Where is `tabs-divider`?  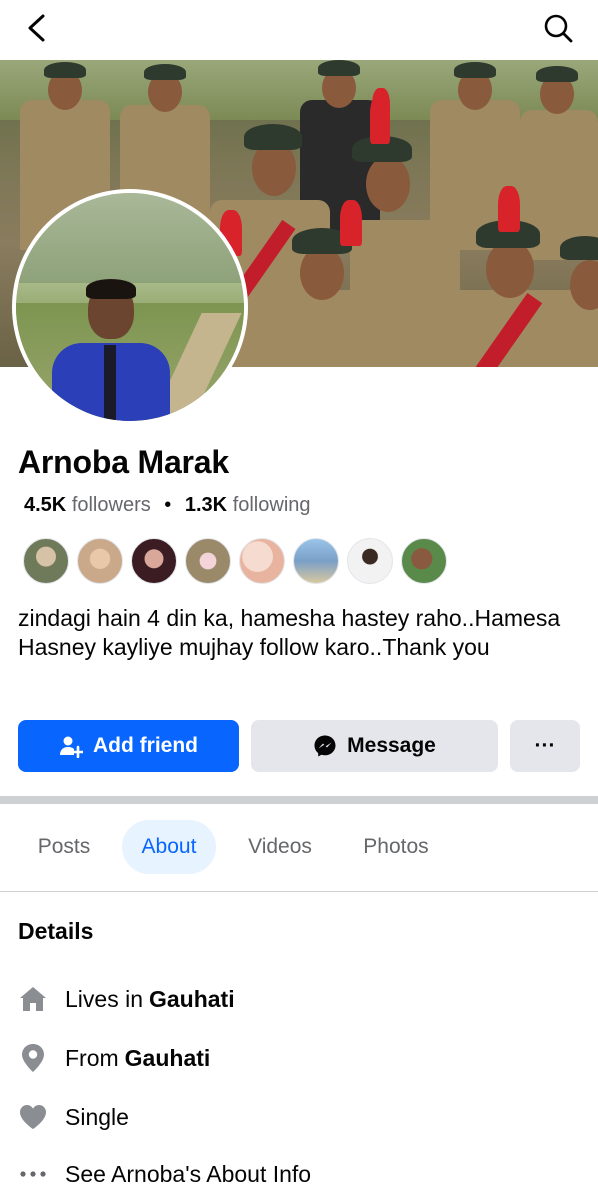
tabs-divider is located at coordinates (299, 891).